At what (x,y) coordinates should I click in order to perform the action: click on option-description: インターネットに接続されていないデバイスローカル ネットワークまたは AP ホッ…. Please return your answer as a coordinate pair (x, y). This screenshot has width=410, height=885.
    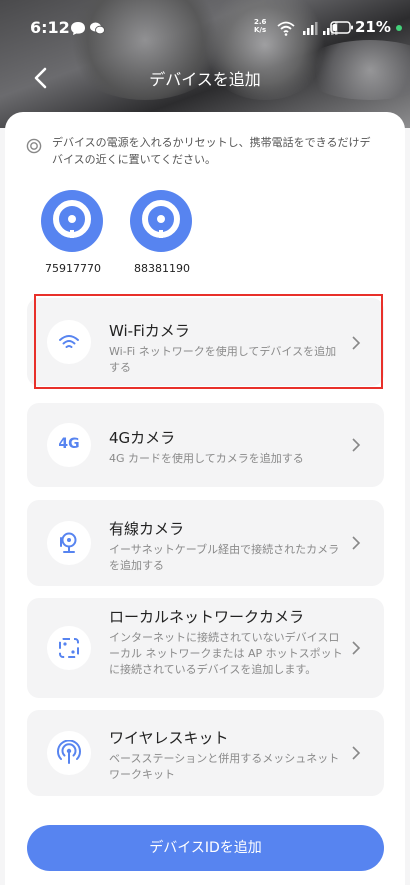
    Looking at the image, I should click on (226, 653).